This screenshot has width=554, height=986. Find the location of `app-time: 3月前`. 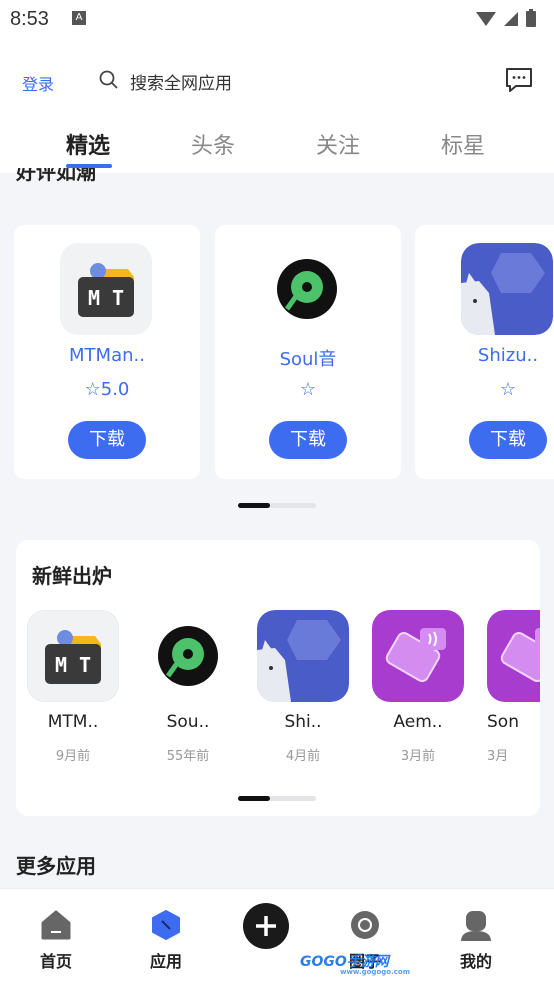

app-time: 3月前 is located at coordinates (418, 756).